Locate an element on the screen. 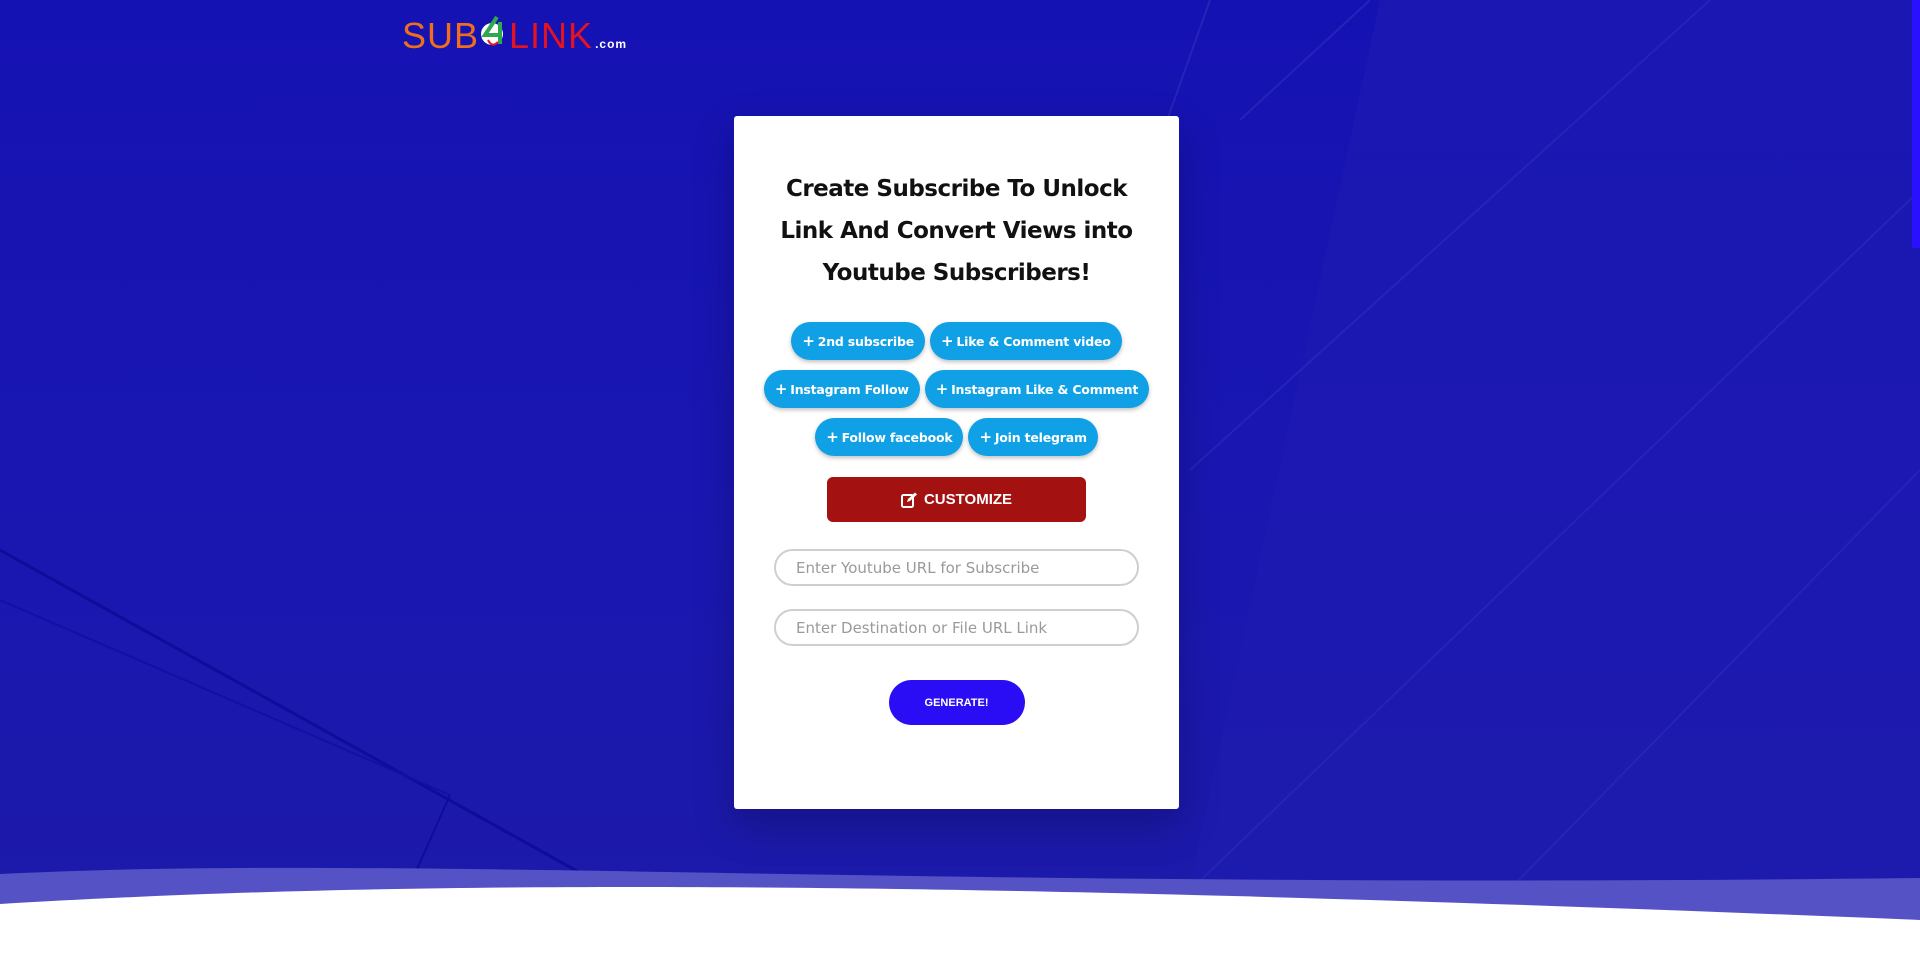 Image resolution: width=1920 pixels, height=975 pixels. customize-label: CUSTOMIZE is located at coordinates (968, 499).